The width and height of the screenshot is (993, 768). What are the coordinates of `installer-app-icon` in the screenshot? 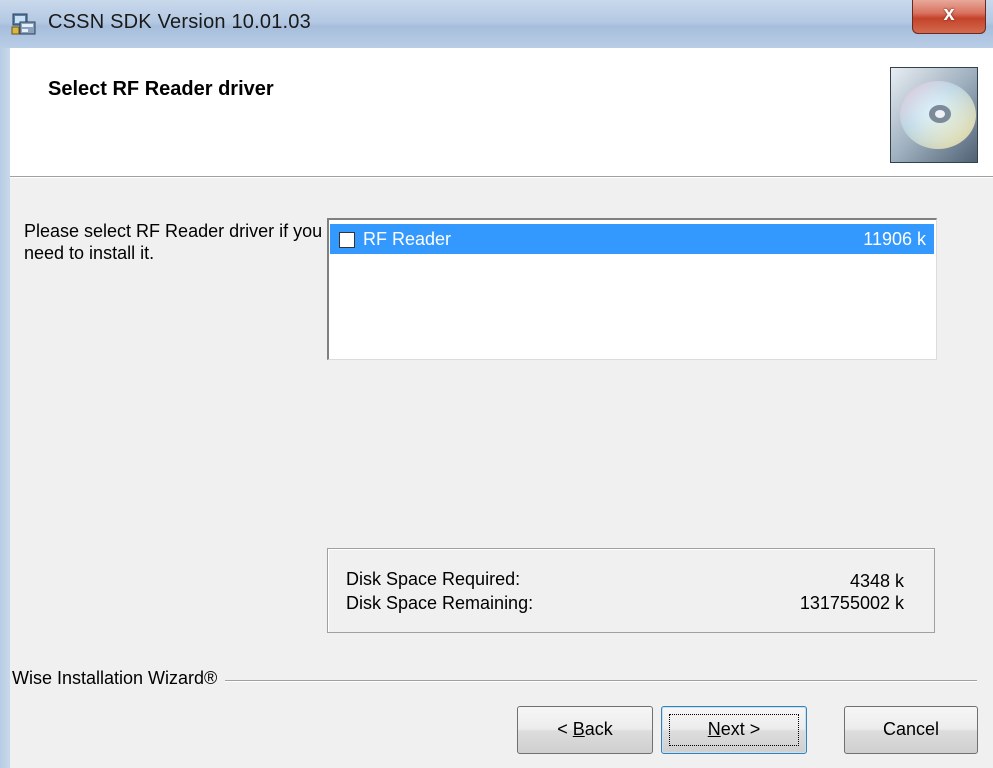 It's located at (23, 24).